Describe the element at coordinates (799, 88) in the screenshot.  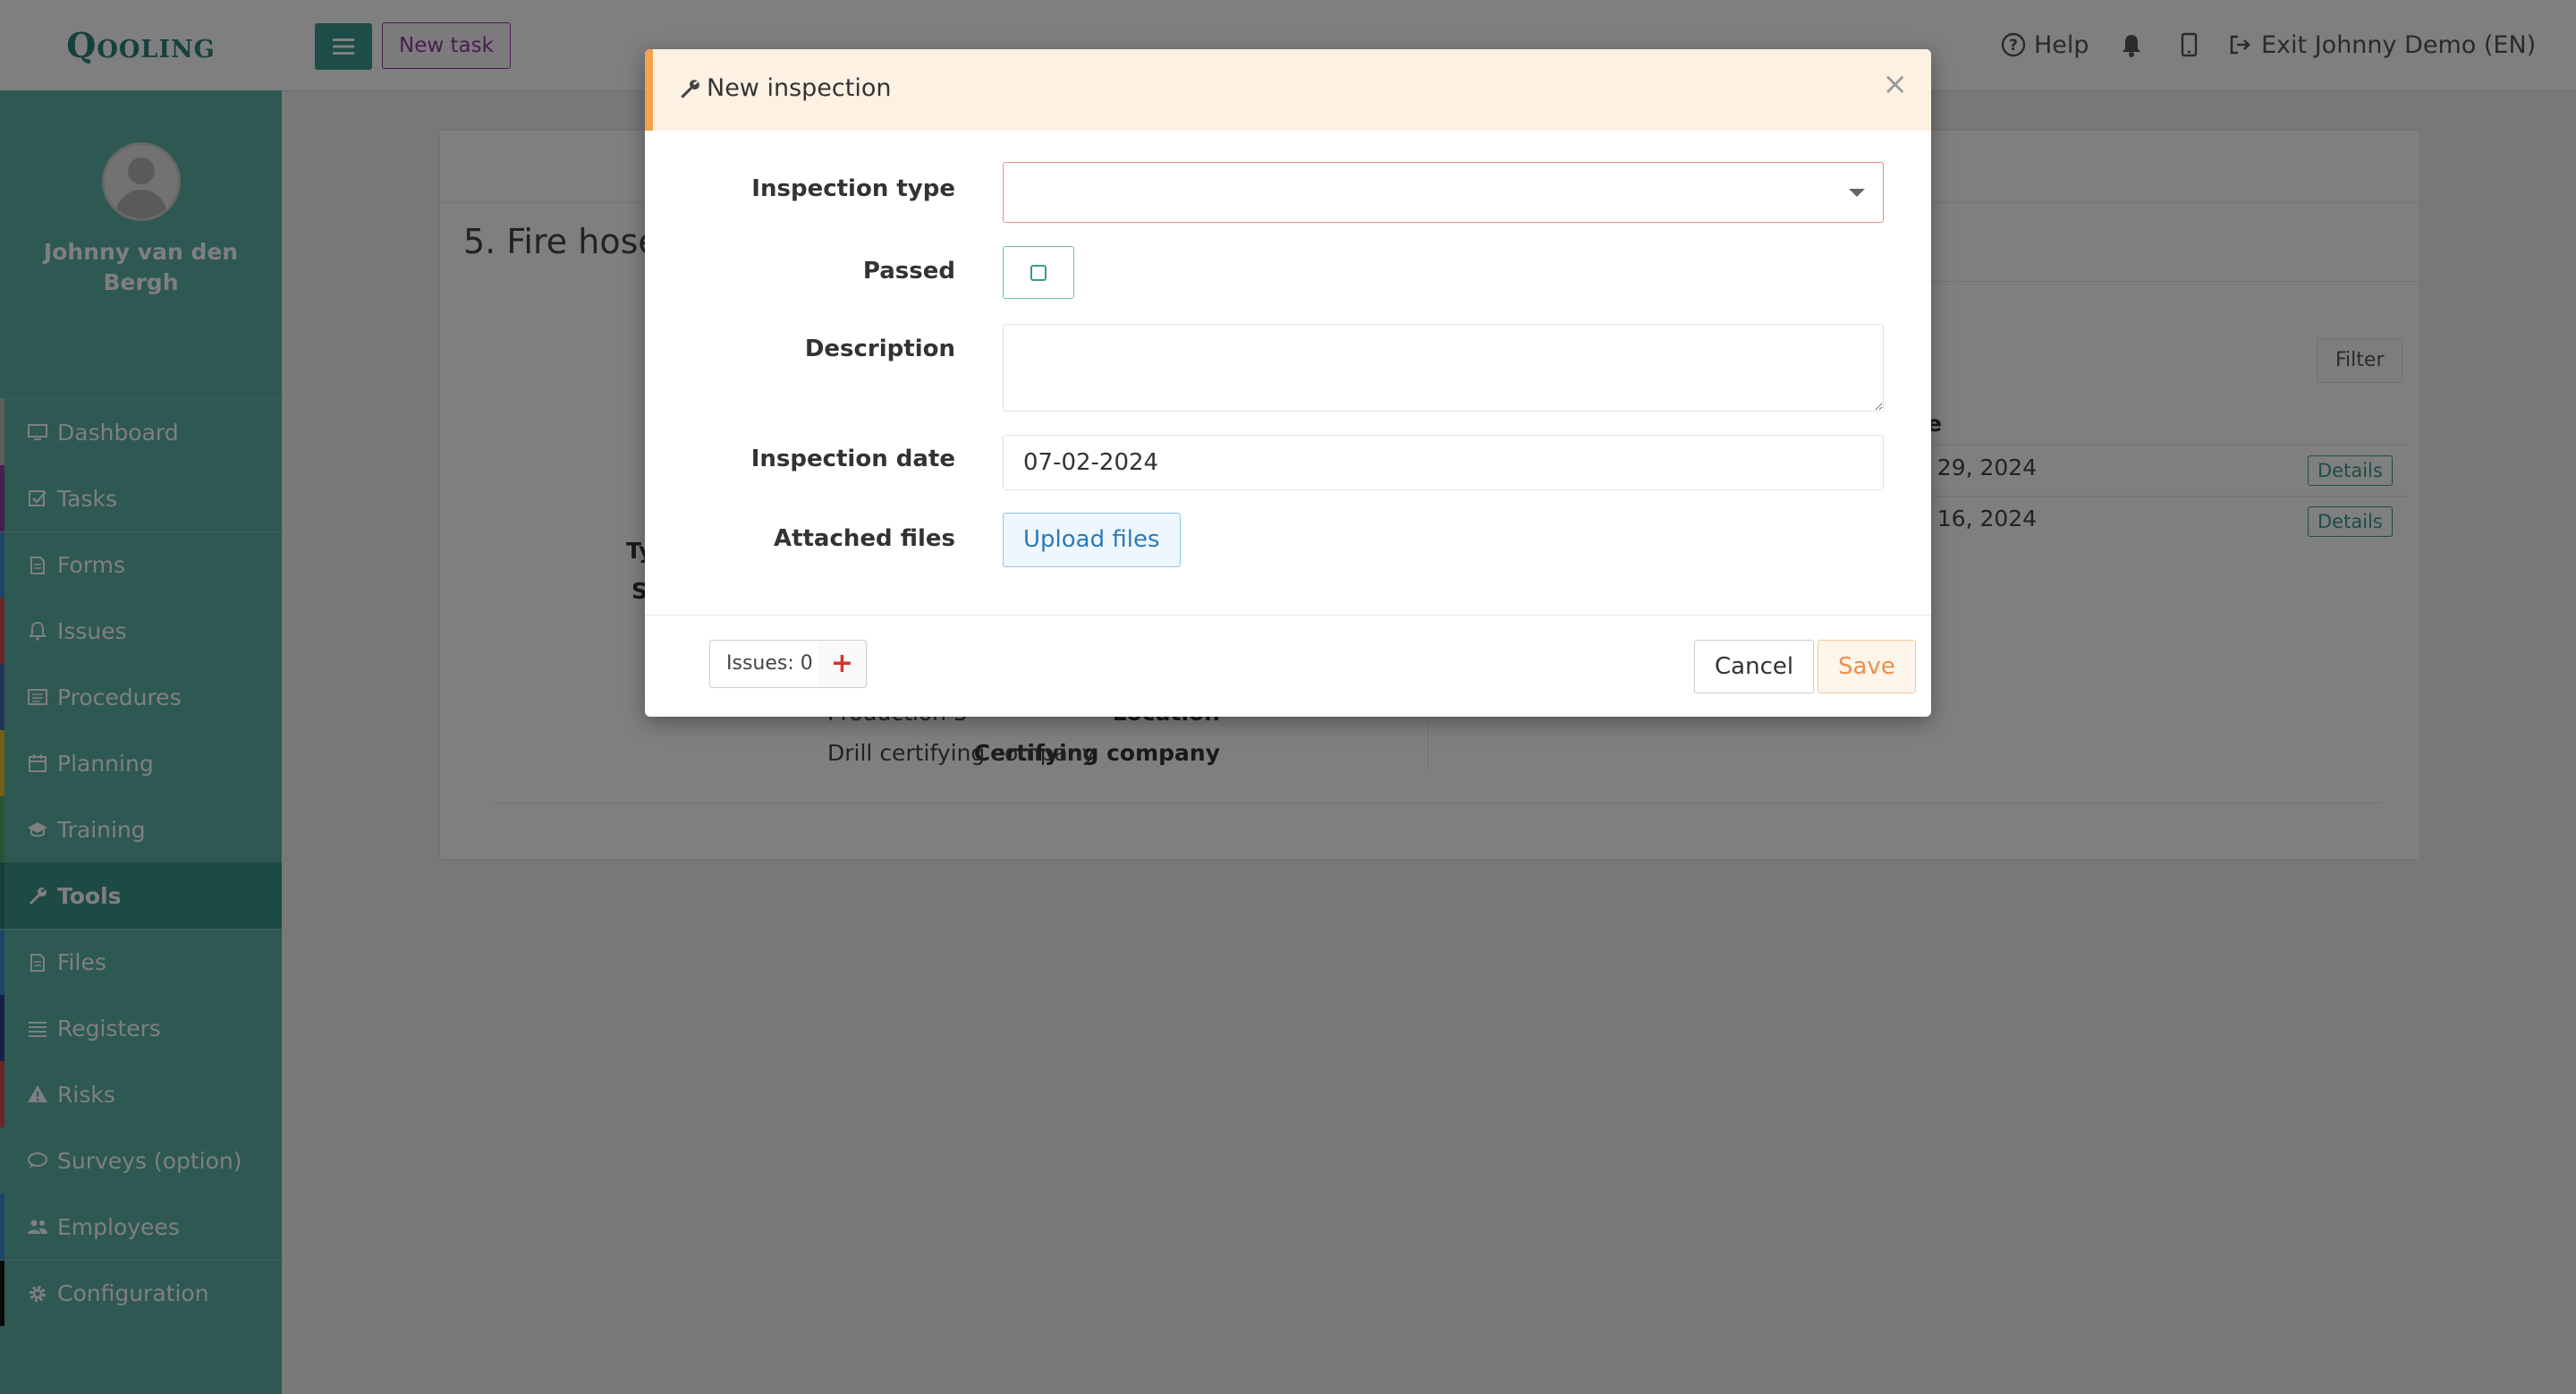
I see `modal-title-text: New inspection` at that location.